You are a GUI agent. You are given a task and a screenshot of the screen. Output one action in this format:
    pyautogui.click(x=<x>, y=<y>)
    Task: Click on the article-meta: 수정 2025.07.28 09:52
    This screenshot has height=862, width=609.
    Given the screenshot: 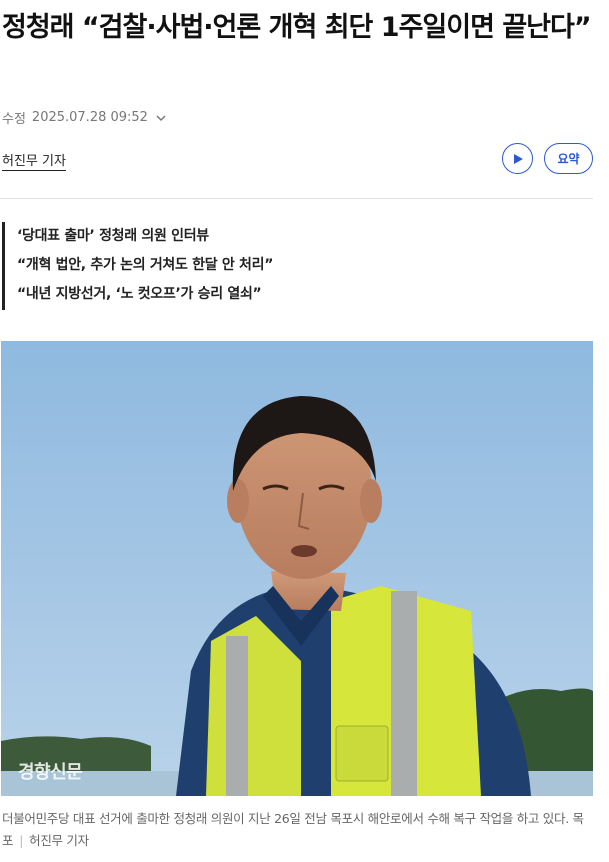 What is the action you would take?
    pyautogui.click(x=85, y=117)
    